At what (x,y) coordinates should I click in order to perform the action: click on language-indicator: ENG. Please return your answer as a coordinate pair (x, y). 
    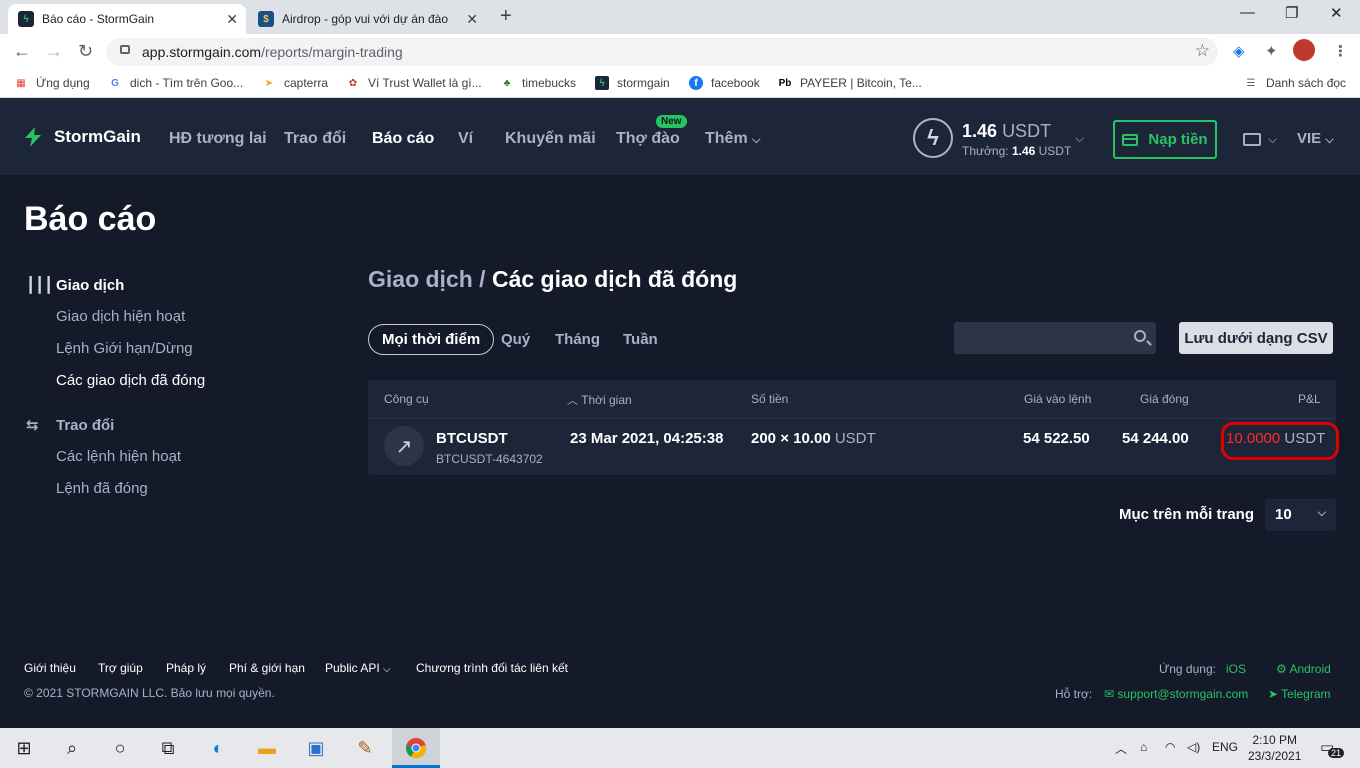
    Looking at the image, I should click on (1225, 747).